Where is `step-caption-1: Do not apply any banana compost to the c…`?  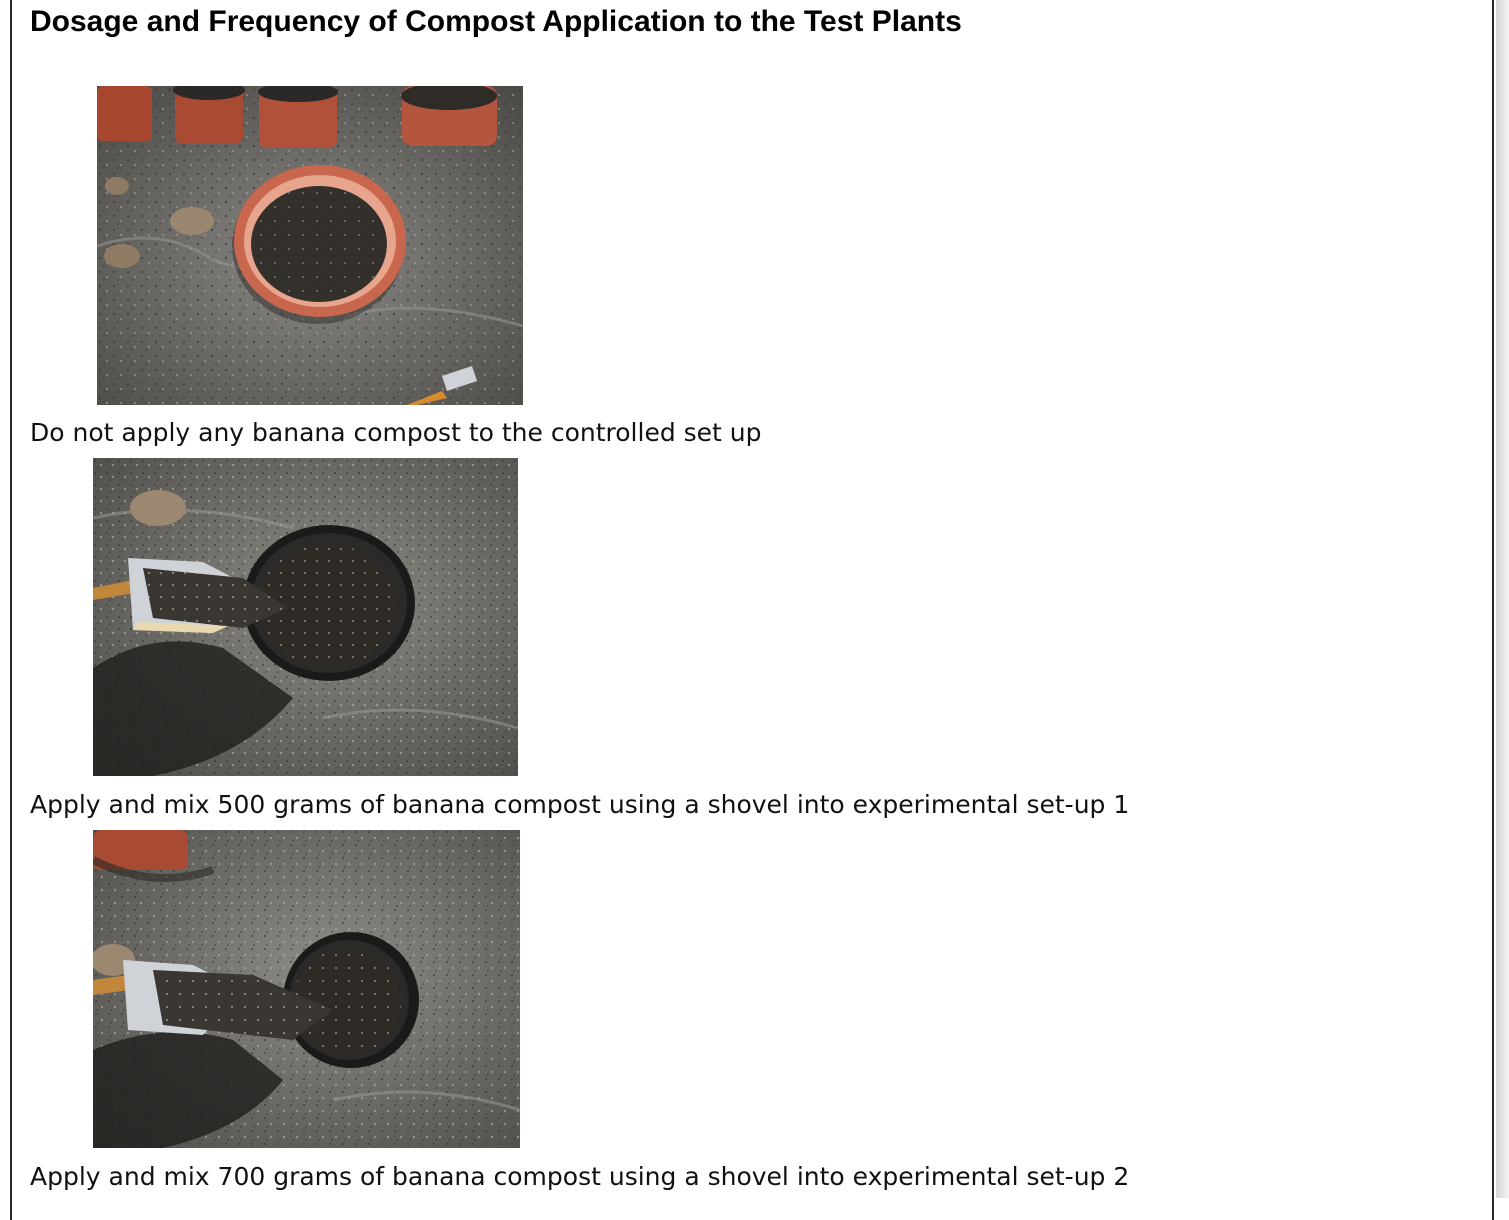 step-caption-1: Do not apply any banana compost to the c… is located at coordinates (396, 432).